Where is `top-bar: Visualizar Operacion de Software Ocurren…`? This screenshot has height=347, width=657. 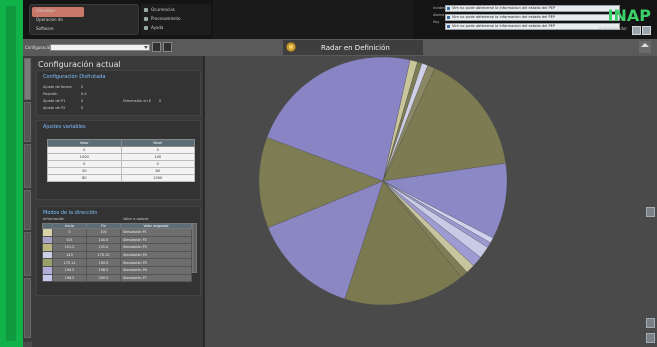
top-bar: Visualizar Operacion de Software Ocurren… is located at coordinates (340, 19).